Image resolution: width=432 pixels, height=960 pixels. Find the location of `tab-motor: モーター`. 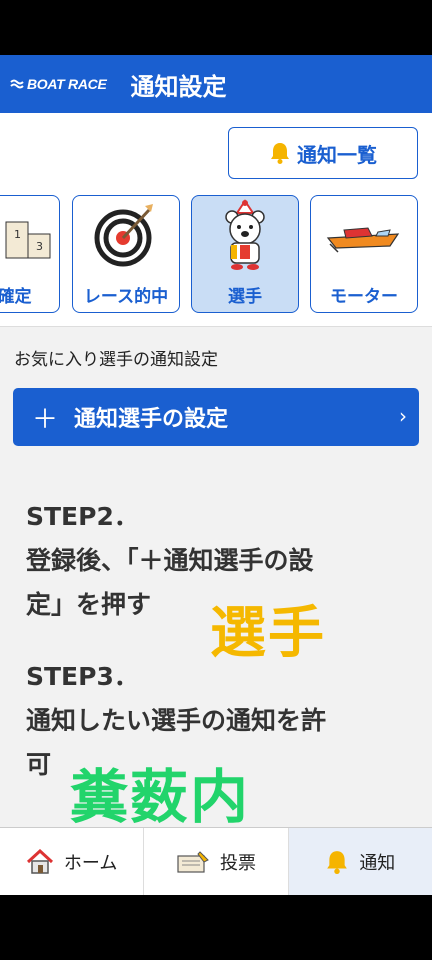

tab-motor: モーター is located at coordinates (364, 254).